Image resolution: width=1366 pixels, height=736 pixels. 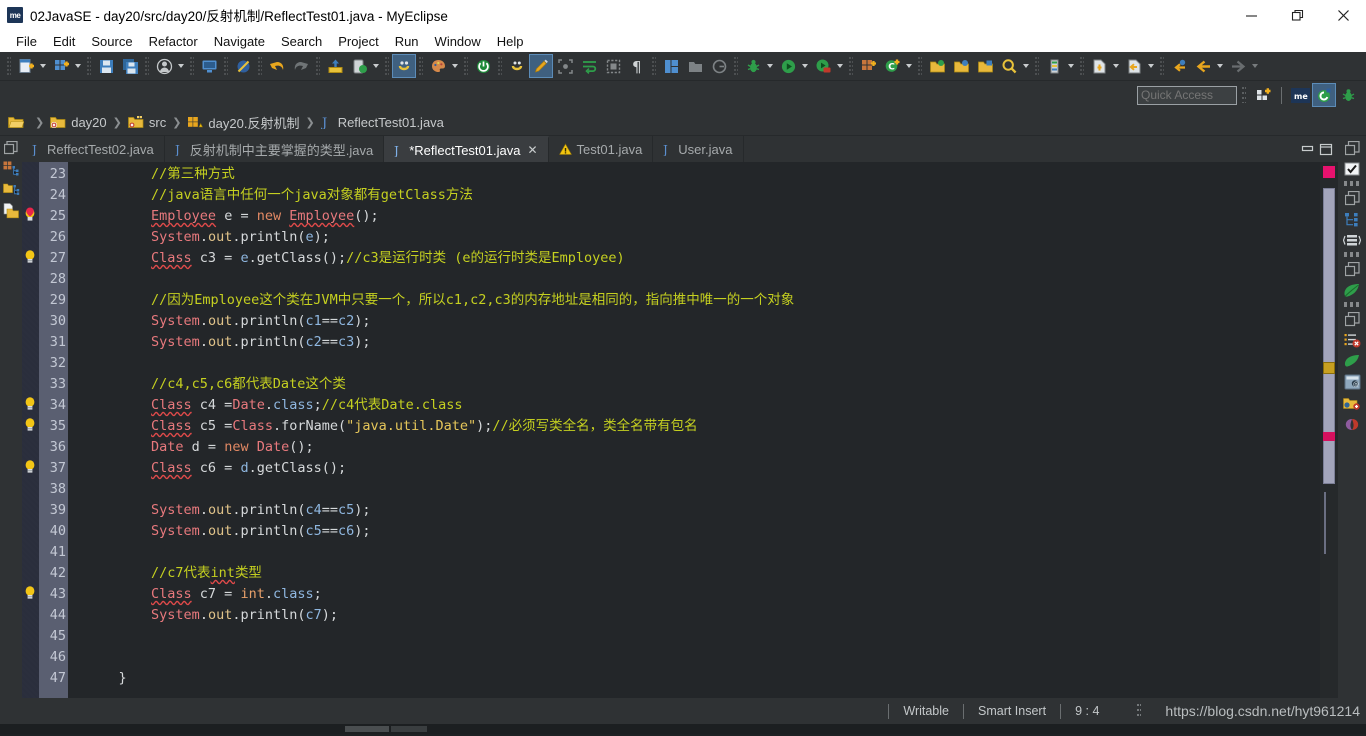 What do you see at coordinates (1071, 66) in the screenshot?
I see `outline-dropdown-icon` at bounding box center [1071, 66].